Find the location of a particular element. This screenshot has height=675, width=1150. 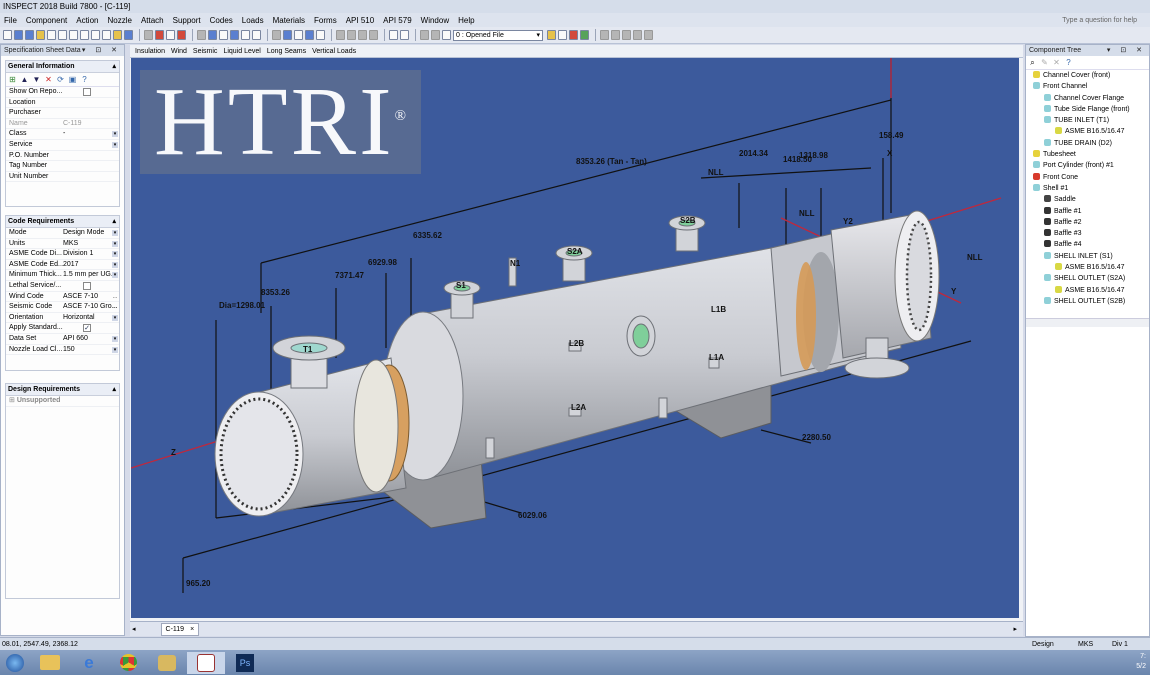

checkbox: ✓ is located at coordinates (87, 328).